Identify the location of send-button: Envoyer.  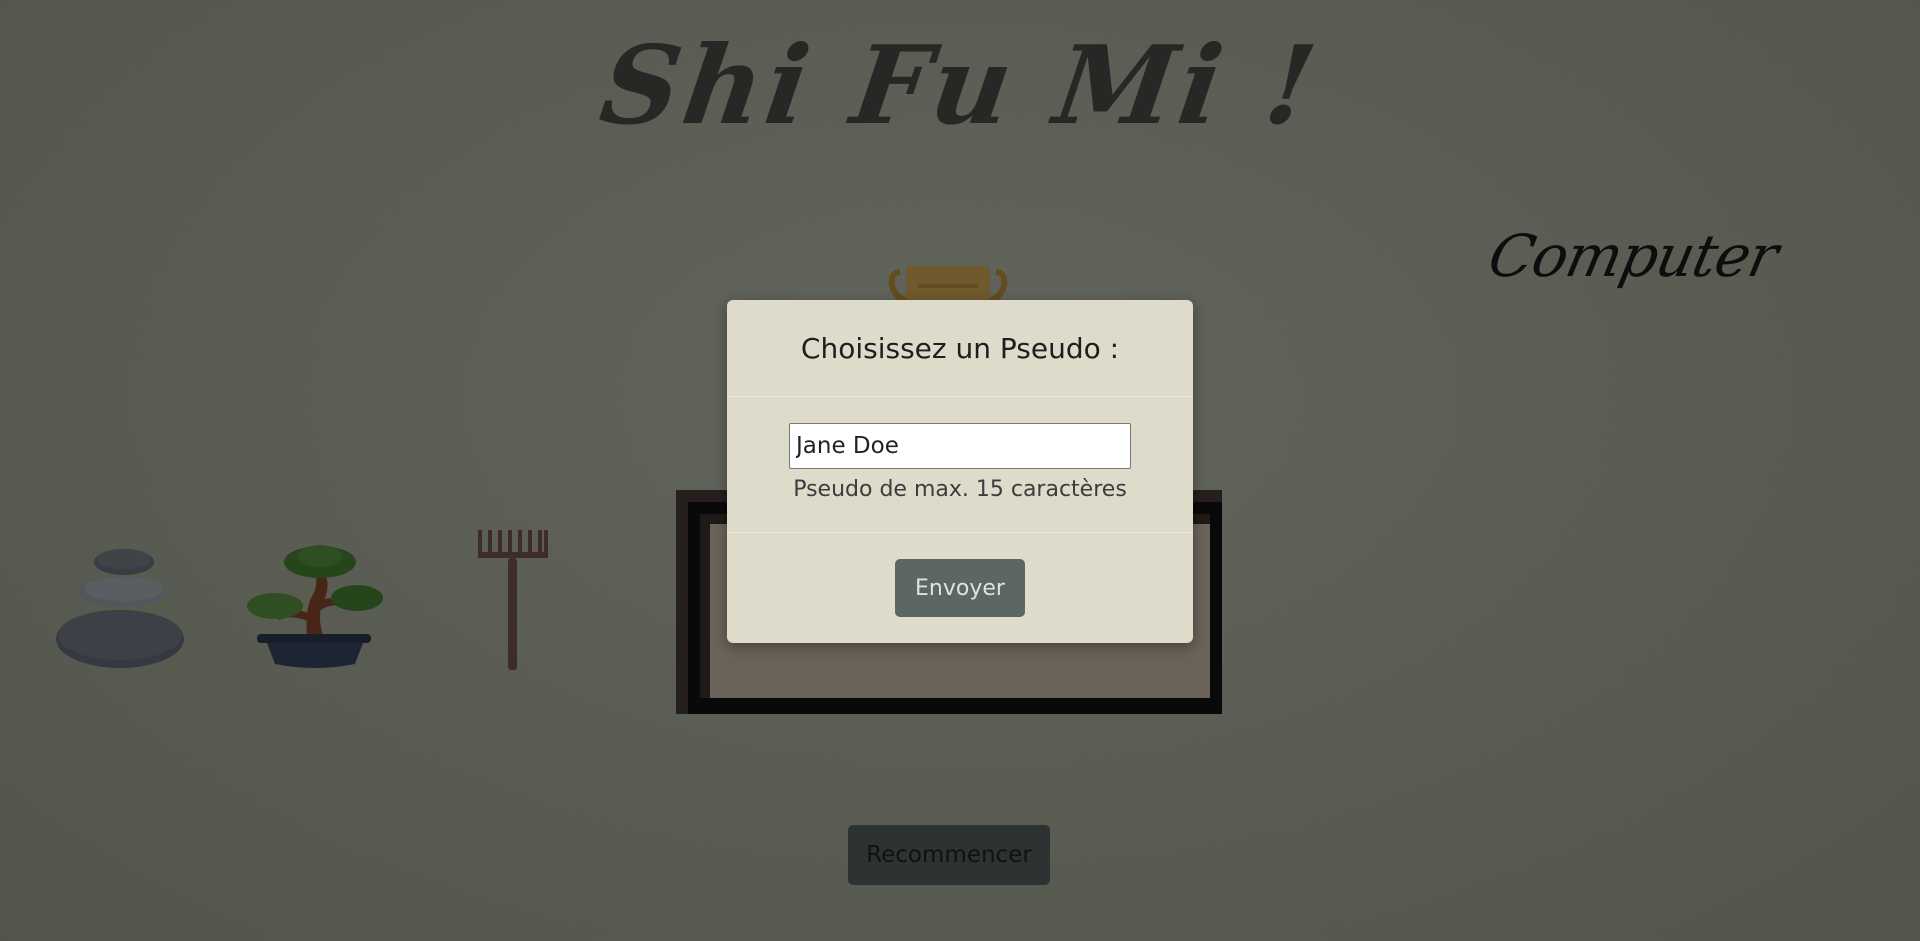
(960, 588).